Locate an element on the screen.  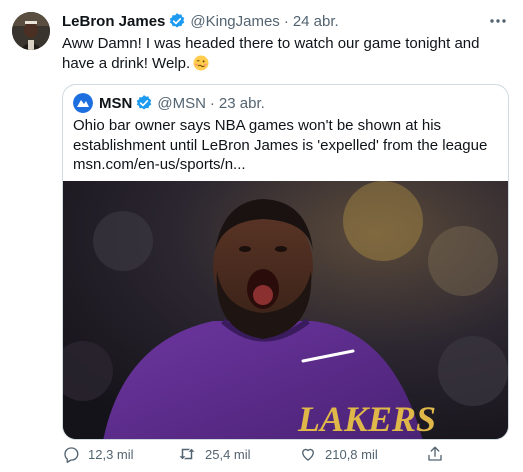
quoted-author-handle: @MSN is located at coordinates (181, 103).